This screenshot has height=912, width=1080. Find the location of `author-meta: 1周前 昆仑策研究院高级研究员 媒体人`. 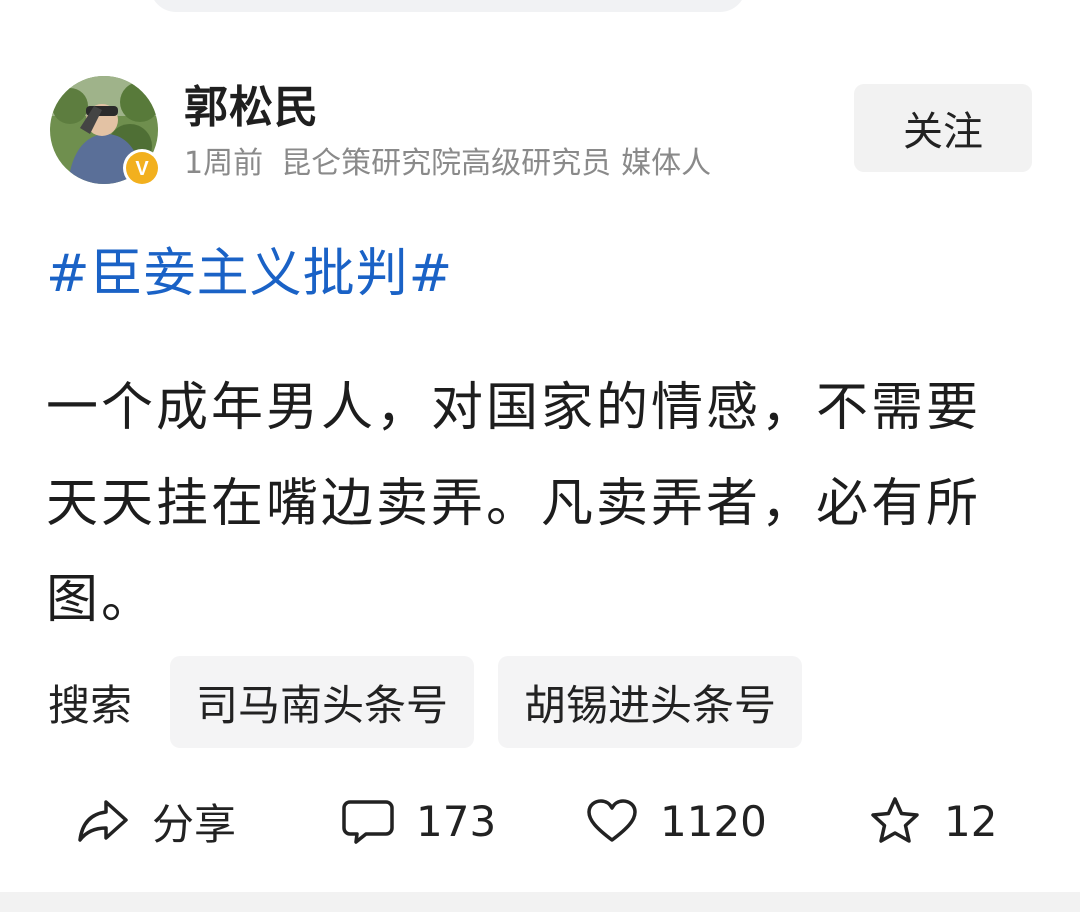

author-meta: 1周前 昆仑策研究院高级研究员 媒体人 is located at coordinates (456, 164).